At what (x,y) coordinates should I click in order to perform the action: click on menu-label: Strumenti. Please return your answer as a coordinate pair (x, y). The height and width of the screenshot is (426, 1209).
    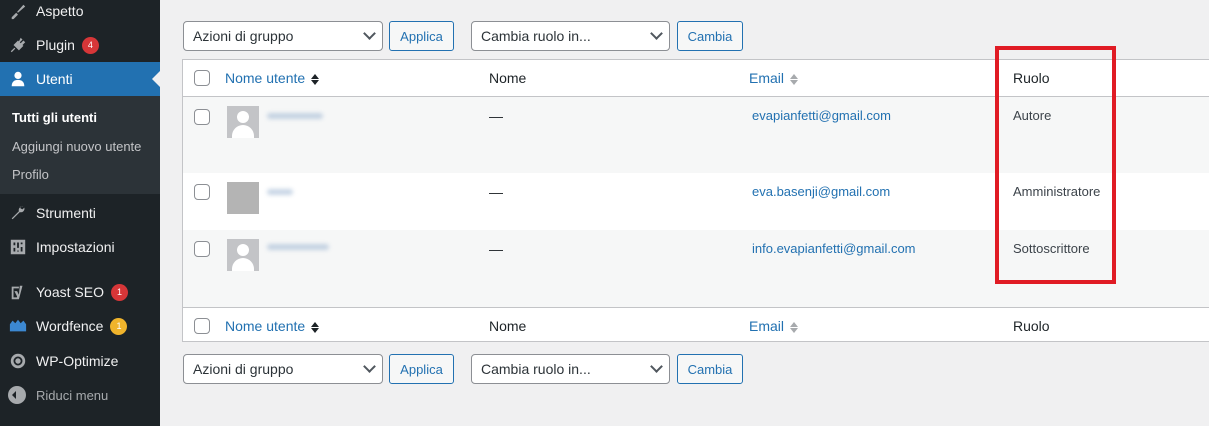
    Looking at the image, I should click on (66, 213).